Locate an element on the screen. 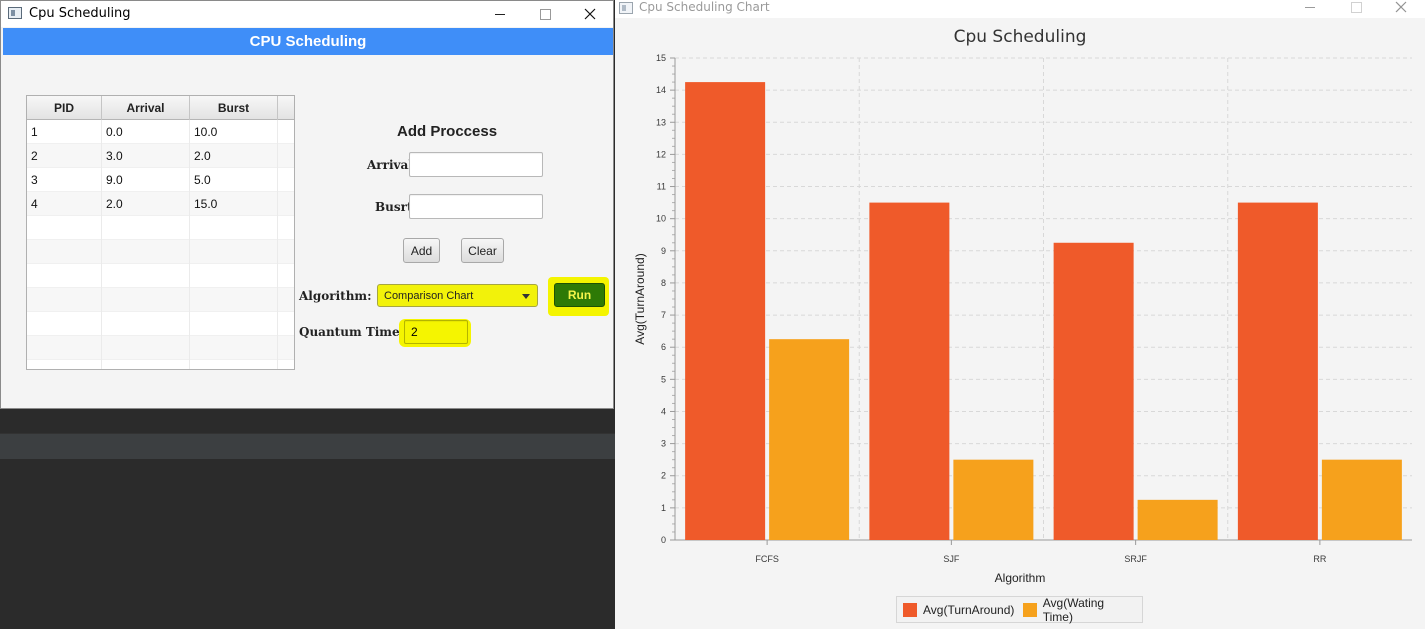 Image resolution: width=1425 pixels, height=629 pixels. y-tick-label: 10 is located at coordinates (661, 219).